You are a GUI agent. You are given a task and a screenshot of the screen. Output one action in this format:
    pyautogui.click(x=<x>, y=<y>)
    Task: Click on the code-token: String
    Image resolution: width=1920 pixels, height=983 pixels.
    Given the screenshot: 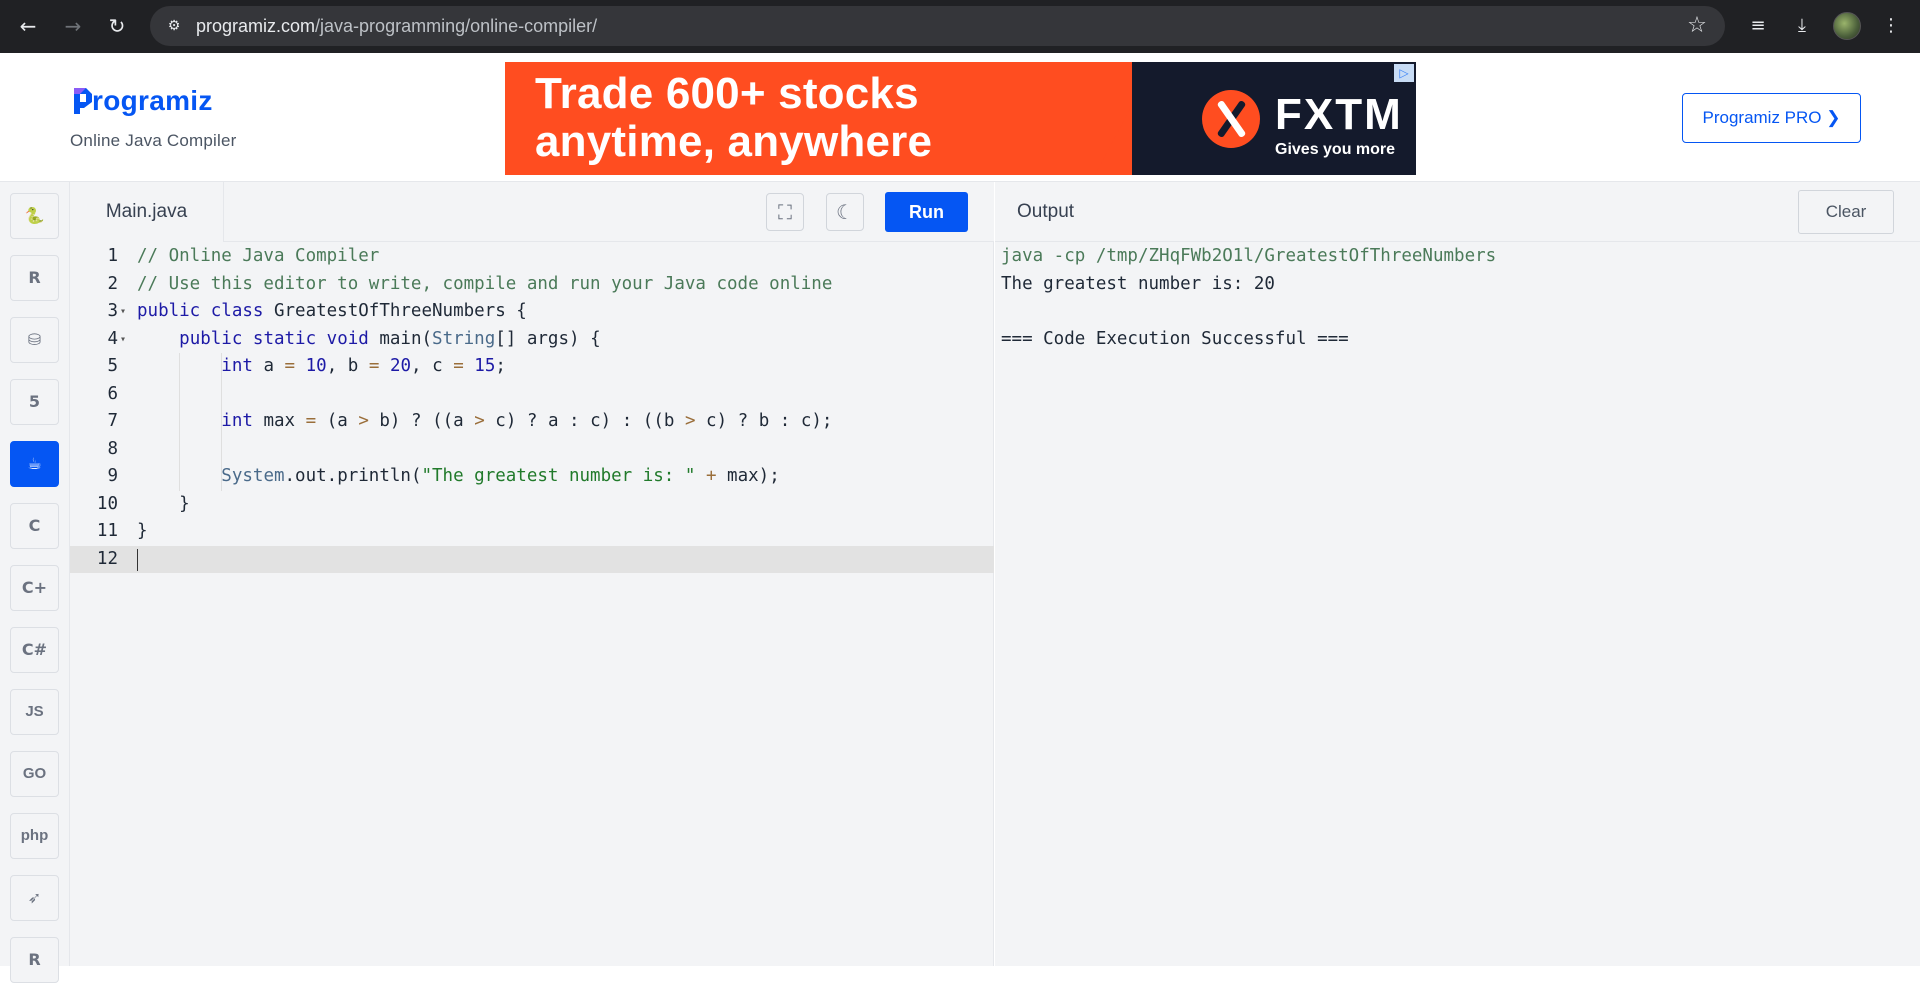 What is the action you would take?
    pyautogui.click(x=464, y=338)
    